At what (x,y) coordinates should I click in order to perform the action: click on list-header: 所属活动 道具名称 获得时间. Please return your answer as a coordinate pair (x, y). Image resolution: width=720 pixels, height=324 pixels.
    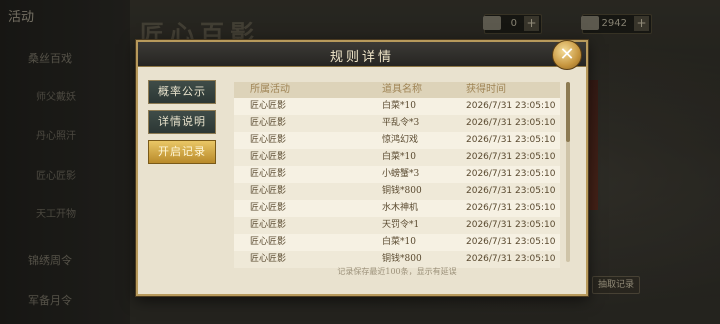
    Looking at the image, I should click on (397, 90).